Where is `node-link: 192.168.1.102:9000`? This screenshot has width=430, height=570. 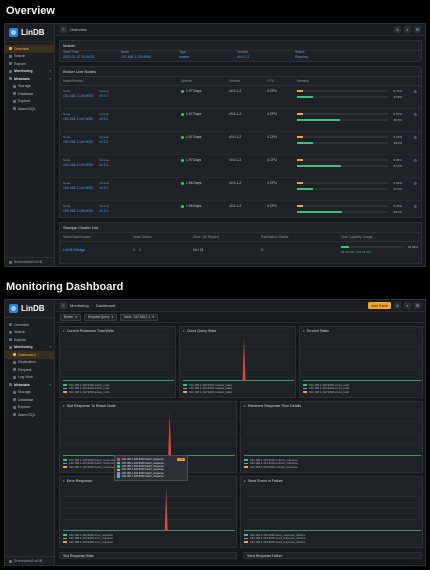
node-link: 192.168.1.102:9000 is located at coordinates (78, 142).